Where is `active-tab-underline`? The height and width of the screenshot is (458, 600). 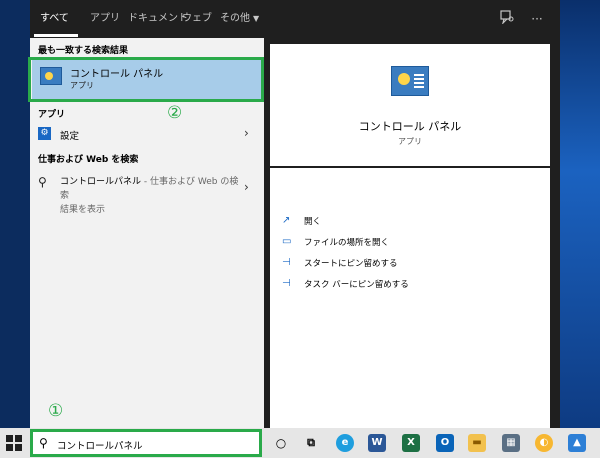
active-tab-underline is located at coordinates (56, 35).